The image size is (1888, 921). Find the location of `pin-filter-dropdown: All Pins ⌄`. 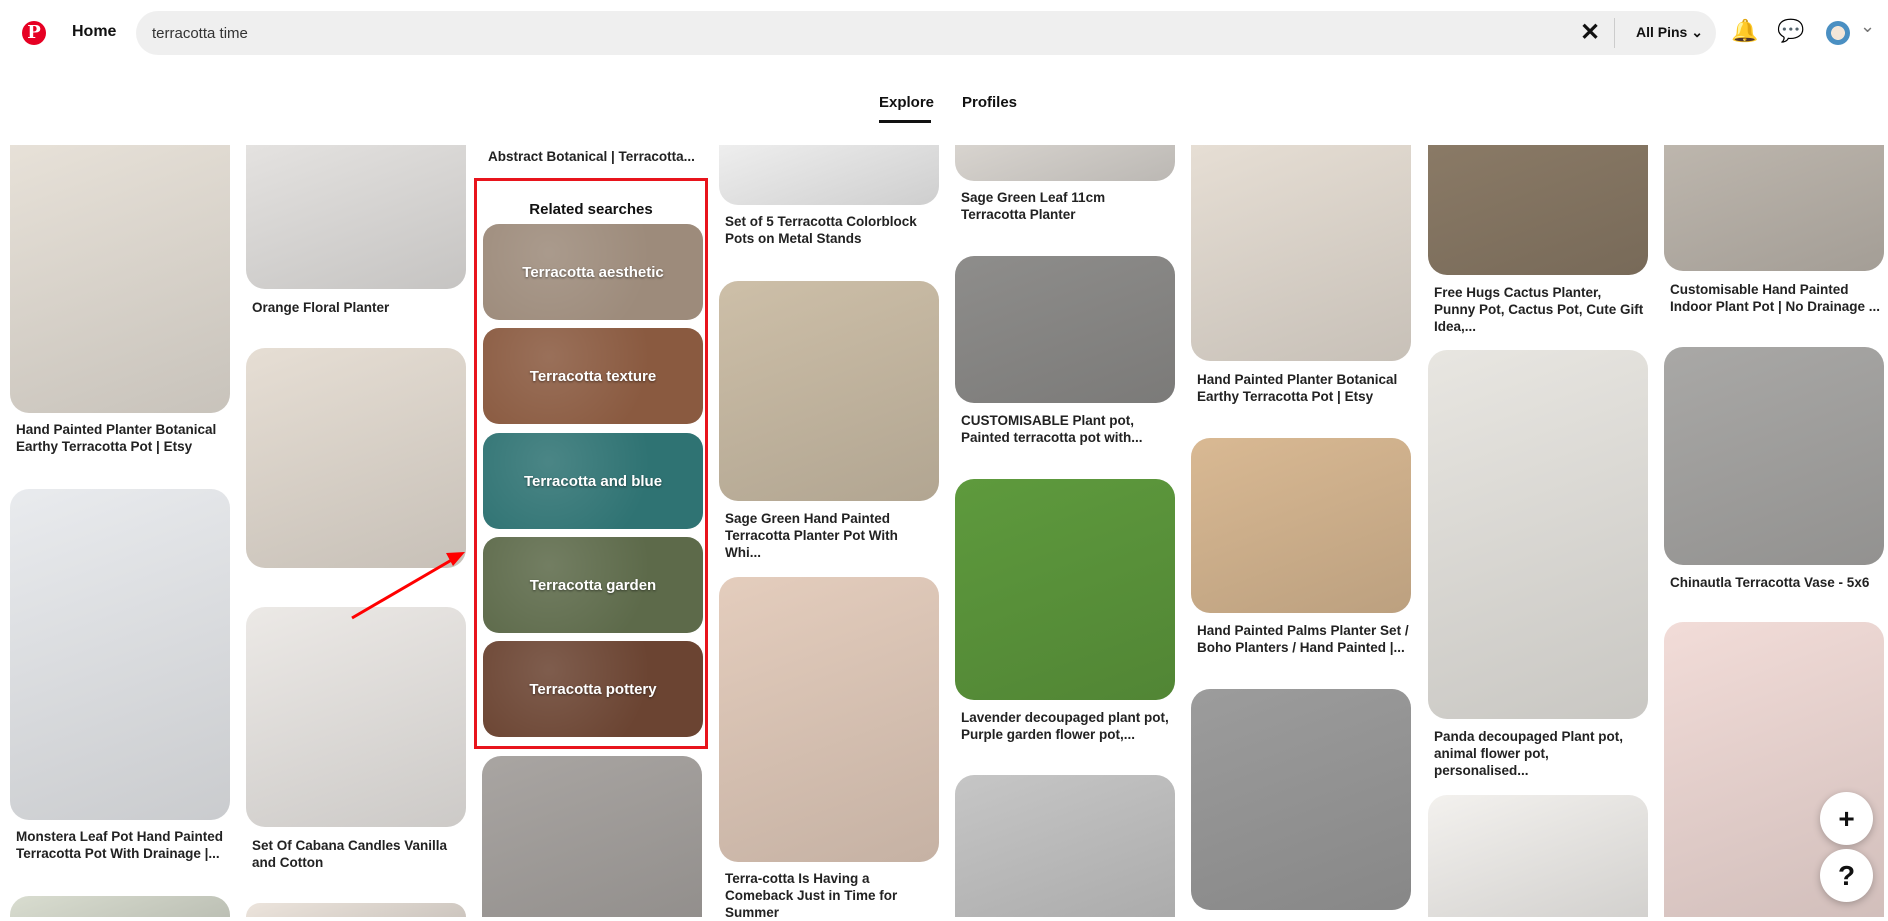

pin-filter-dropdown: All Pins ⌄ is located at coordinates (1669, 32).